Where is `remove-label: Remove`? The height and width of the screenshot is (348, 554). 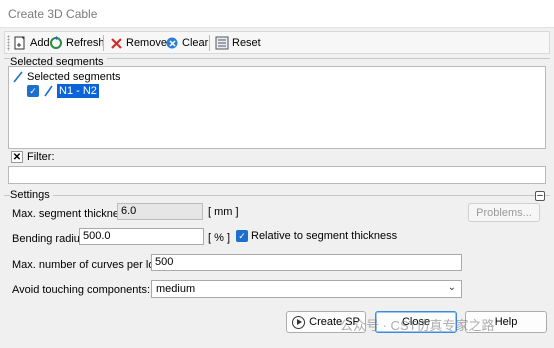 remove-label: Remove is located at coordinates (146, 43).